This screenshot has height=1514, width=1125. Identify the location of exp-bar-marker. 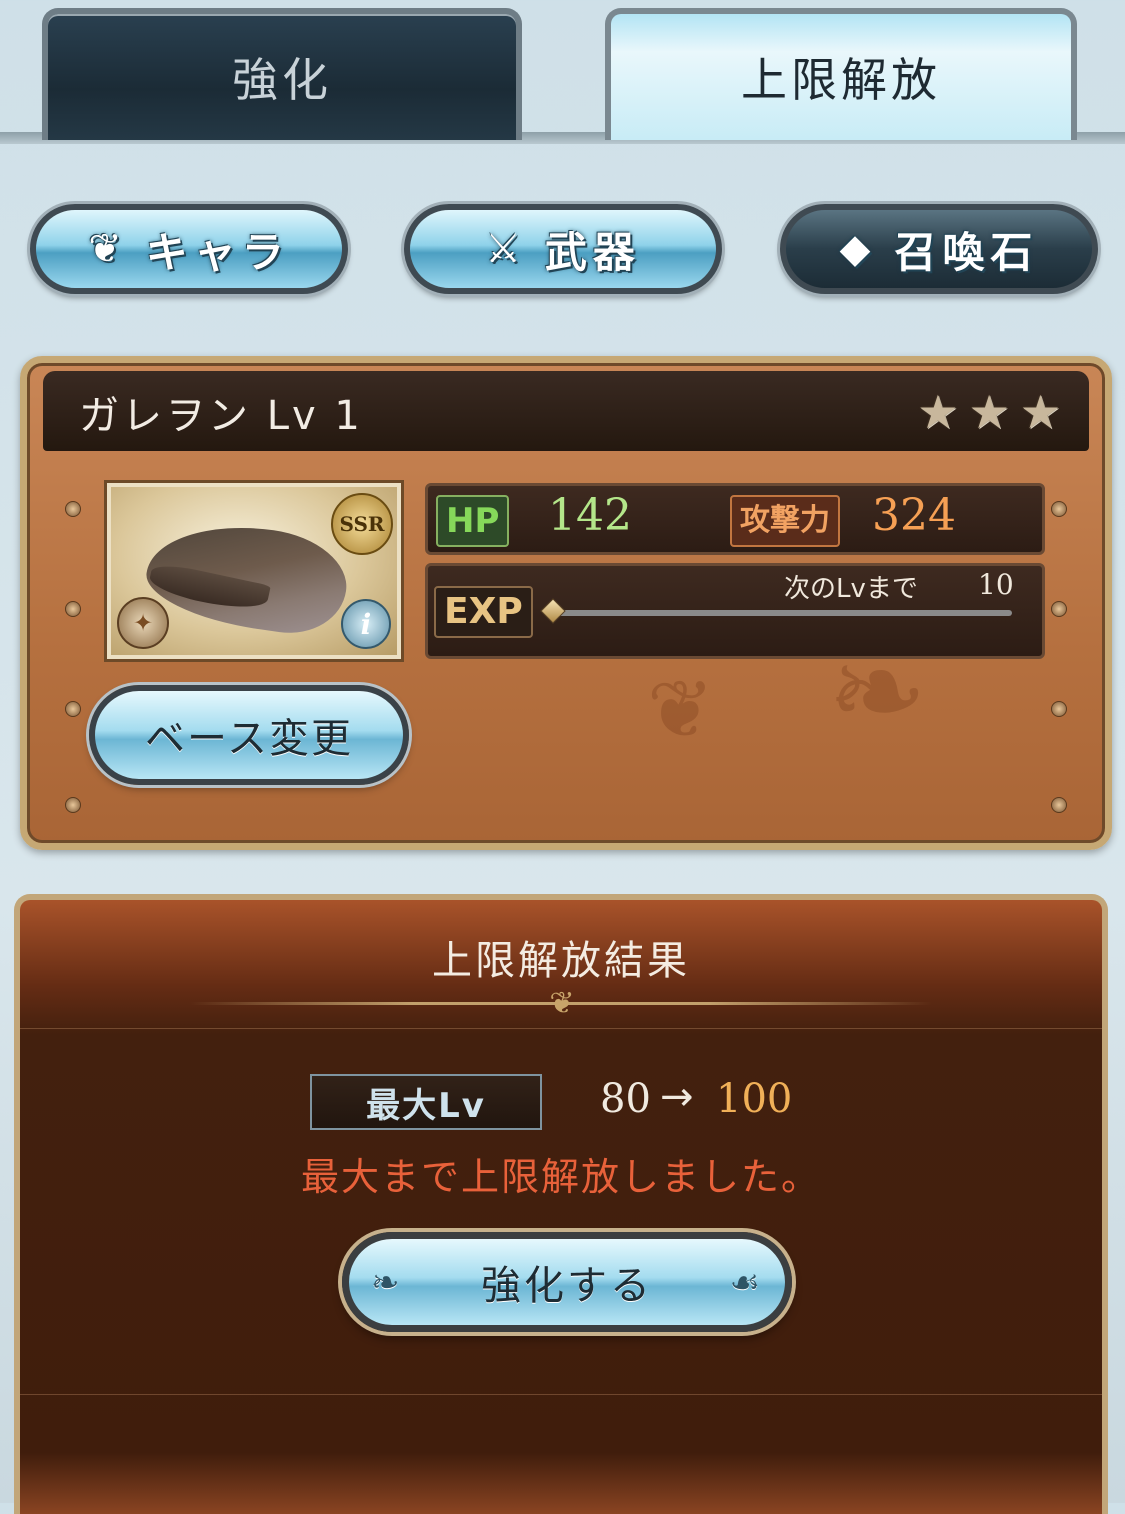
(553, 611).